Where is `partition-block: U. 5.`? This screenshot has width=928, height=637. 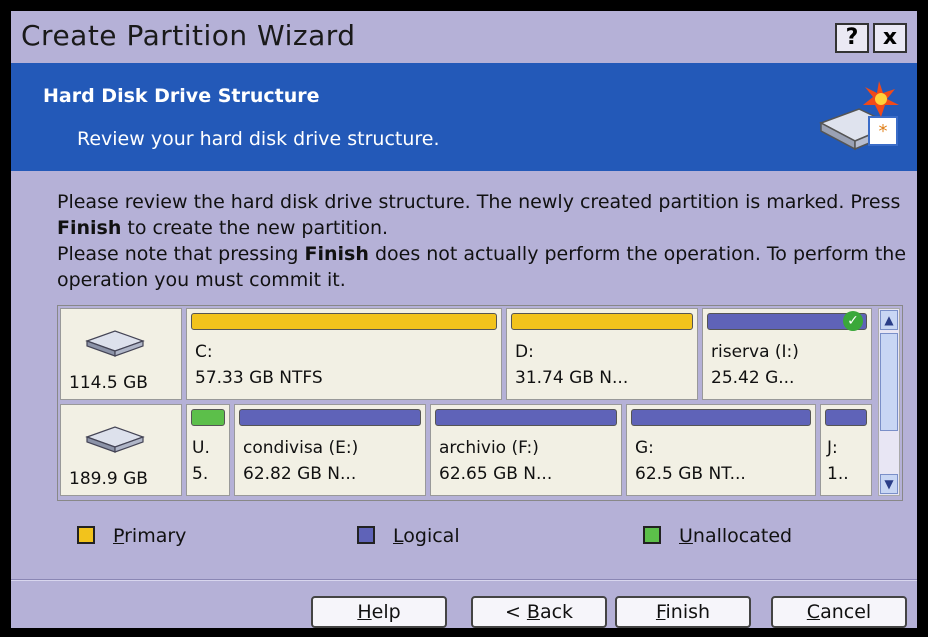
partition-block: U. 5. is located at coordinates (208, 450).